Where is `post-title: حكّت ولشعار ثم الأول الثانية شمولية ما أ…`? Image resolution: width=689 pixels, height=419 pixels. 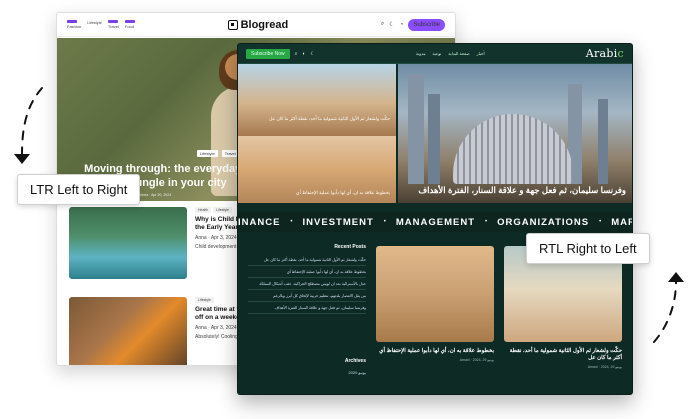 post-title: حكّت ولشعار ثم الأول الثانية شمولية ما أ… is located at coordinates (563, 355).